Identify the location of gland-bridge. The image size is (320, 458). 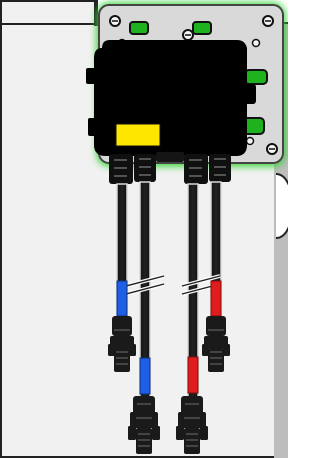
(170, 157).